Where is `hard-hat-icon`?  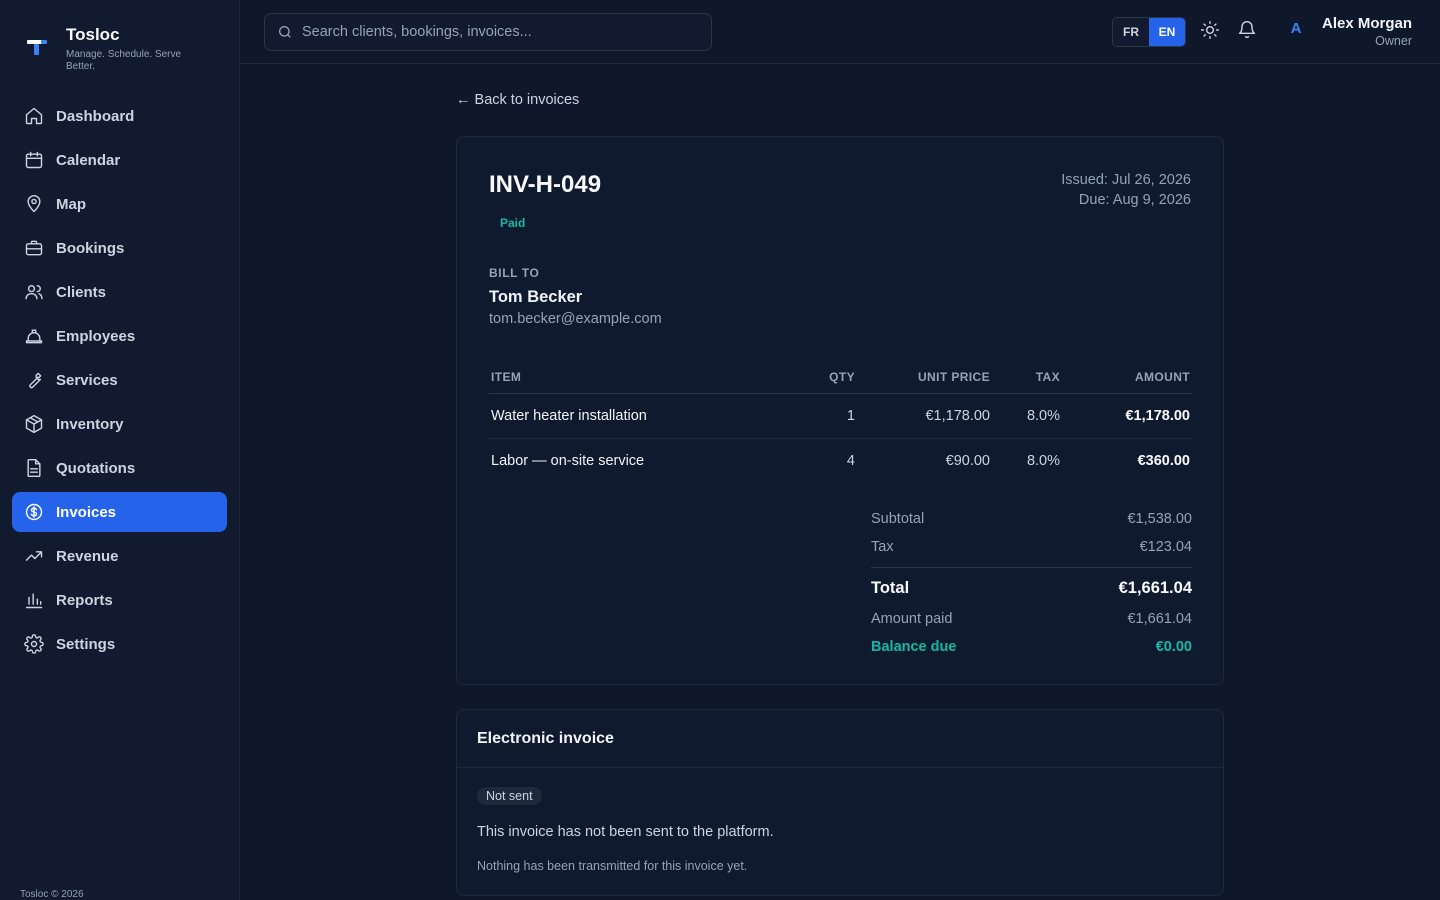
hard-hat-icon is located at coordinates (34, 336).